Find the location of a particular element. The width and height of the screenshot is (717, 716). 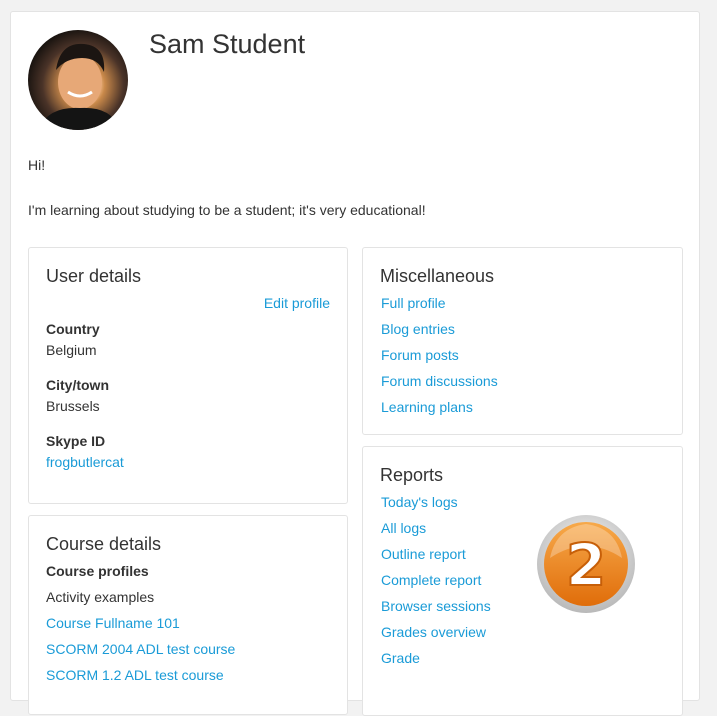

skype-id-link: frogbutlercat is located at coordinates (85, 462).